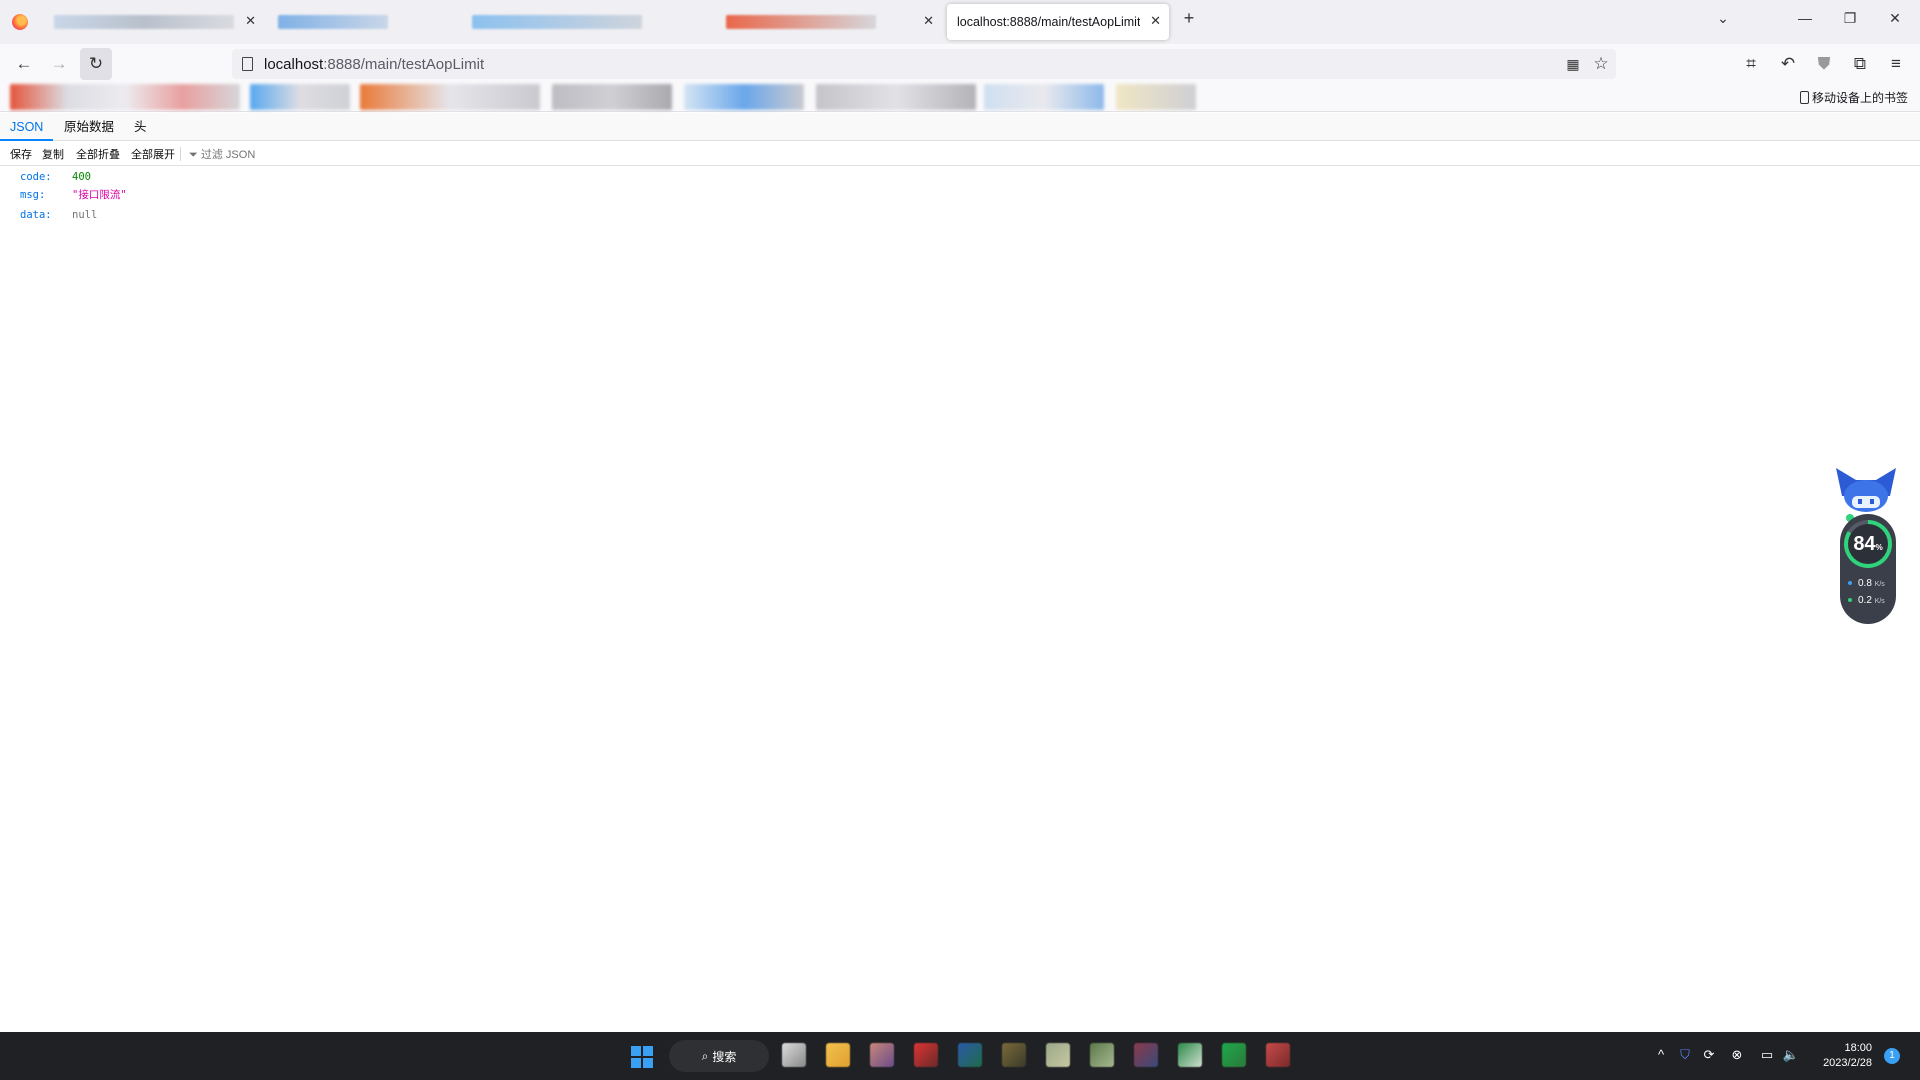 The image size is (1920, 1080). Describe the element at coordinates (1842, 1056) in the screenshot. I see `system-clock: 18:00 2023/2/28` at that location.